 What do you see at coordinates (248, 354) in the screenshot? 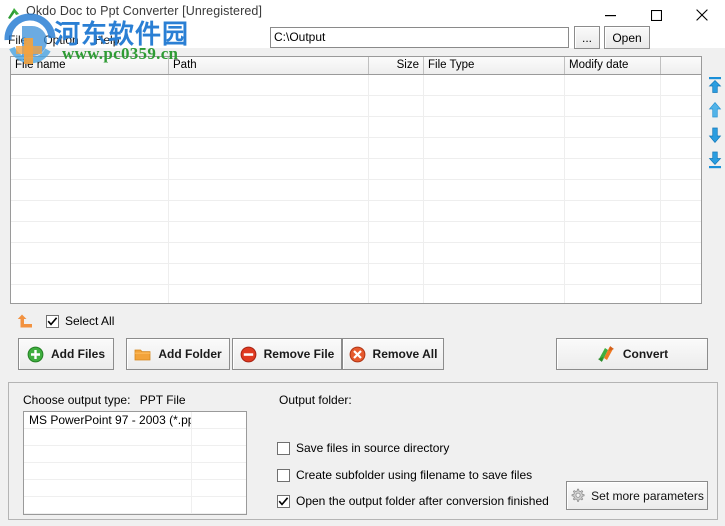
I see `minus-circle-icon` at bounding box center [248, 354].